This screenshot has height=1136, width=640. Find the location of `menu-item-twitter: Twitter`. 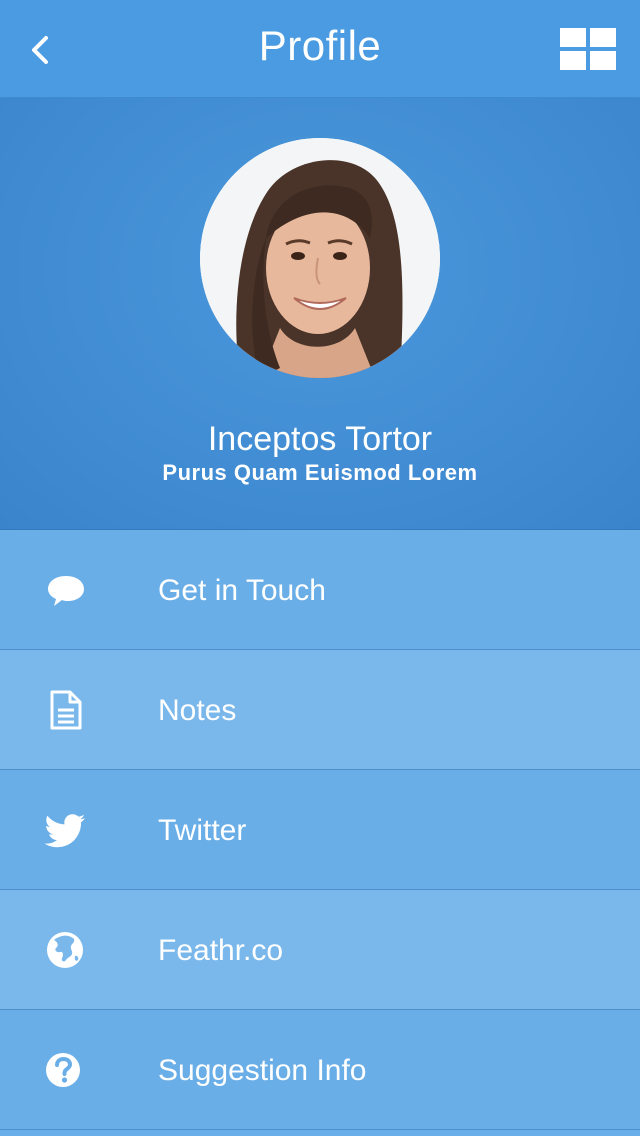

menu-item-twitter: Twitter is located at coordinates (320, 830).